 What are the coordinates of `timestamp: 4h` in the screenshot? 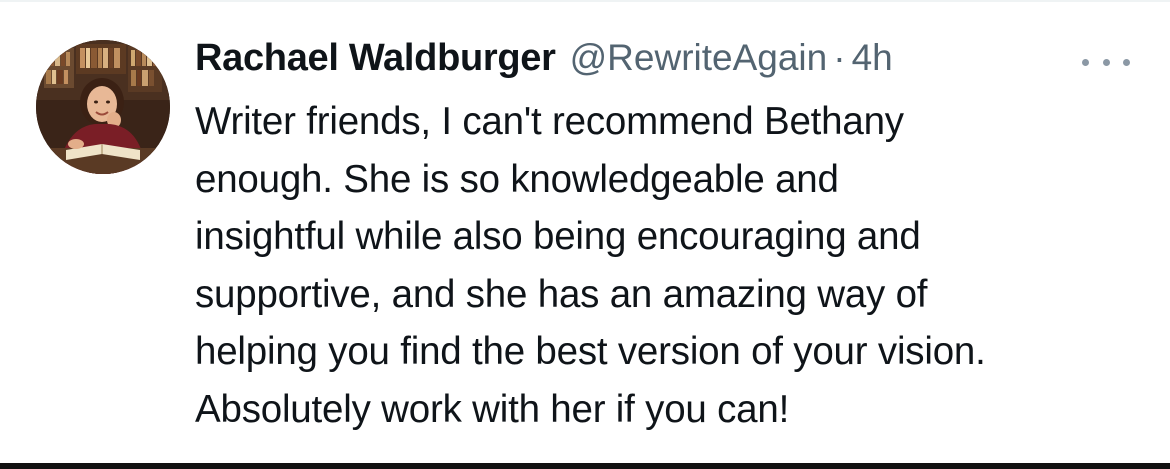 It's located at (872, 58).